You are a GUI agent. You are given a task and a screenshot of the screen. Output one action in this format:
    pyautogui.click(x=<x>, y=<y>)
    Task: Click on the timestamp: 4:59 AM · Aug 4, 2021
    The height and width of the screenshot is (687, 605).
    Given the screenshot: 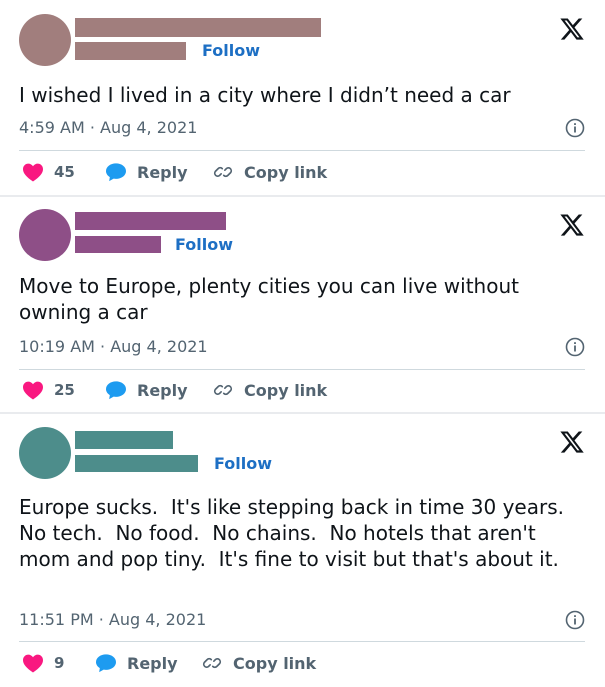 What is the action you would take?
    pyautogui.click(x=108, y=127)
    